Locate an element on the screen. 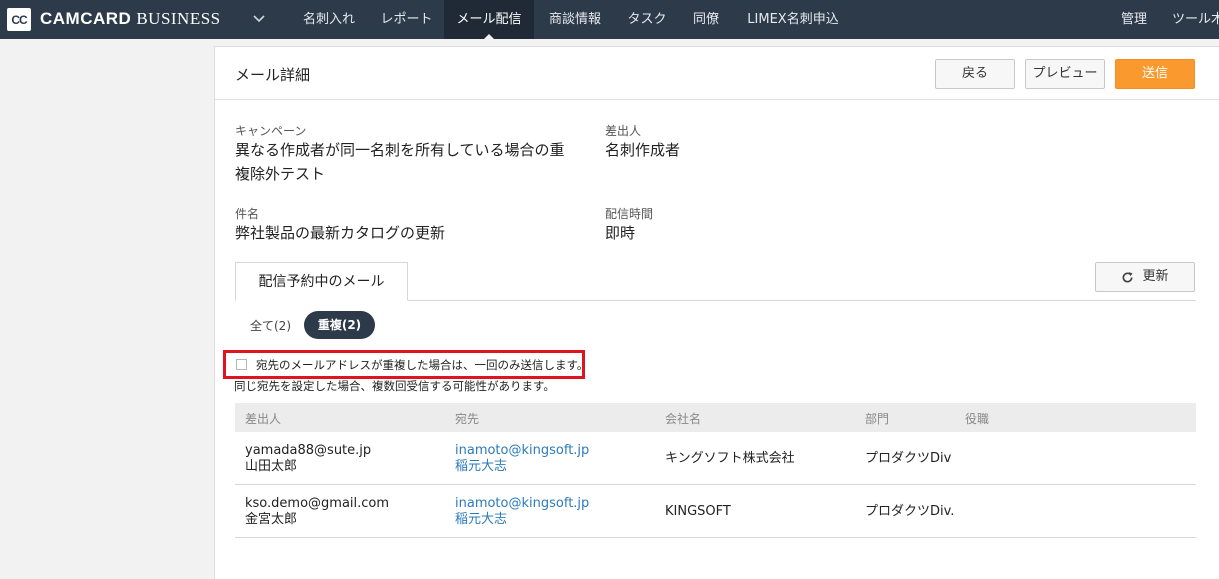 This screenshot has width=1219, height=579. row-department: プロダクツDiv is located at coordinates (908, 458).